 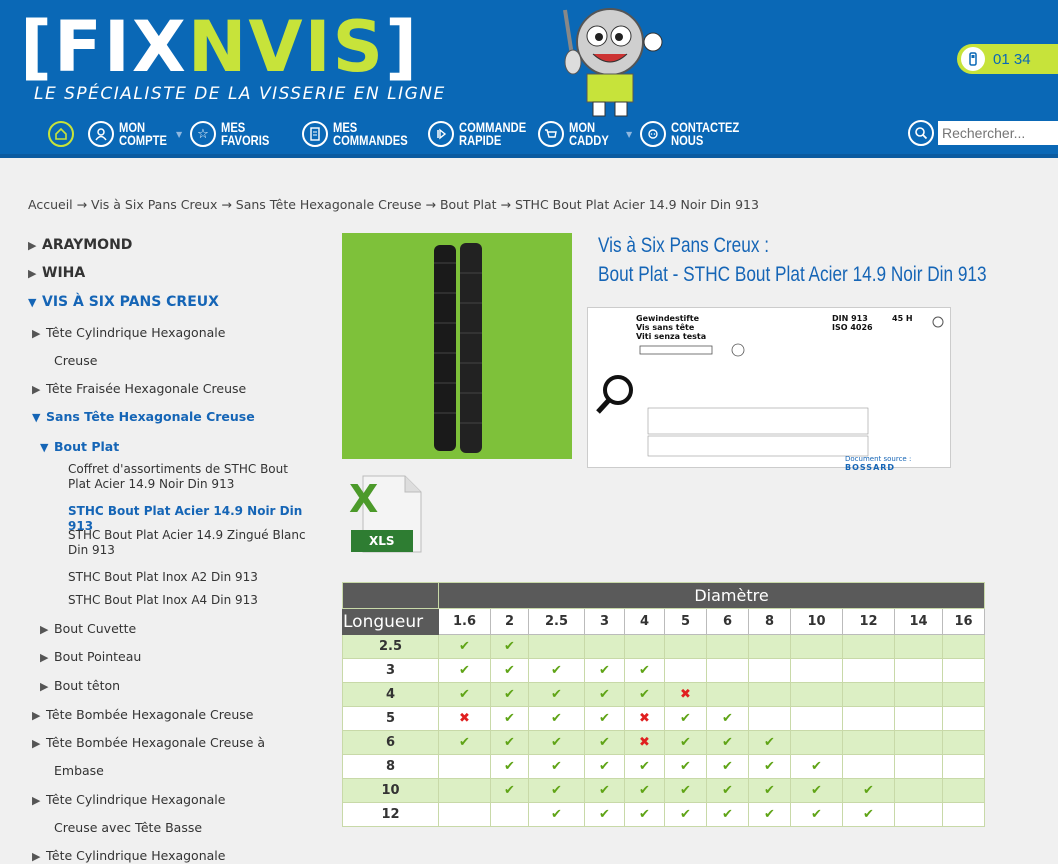 What do you see at coordinates (897, 463) in the screenshot?
I see `doc-source: Document source : BOSSARD` at bounding box center [897, 463].